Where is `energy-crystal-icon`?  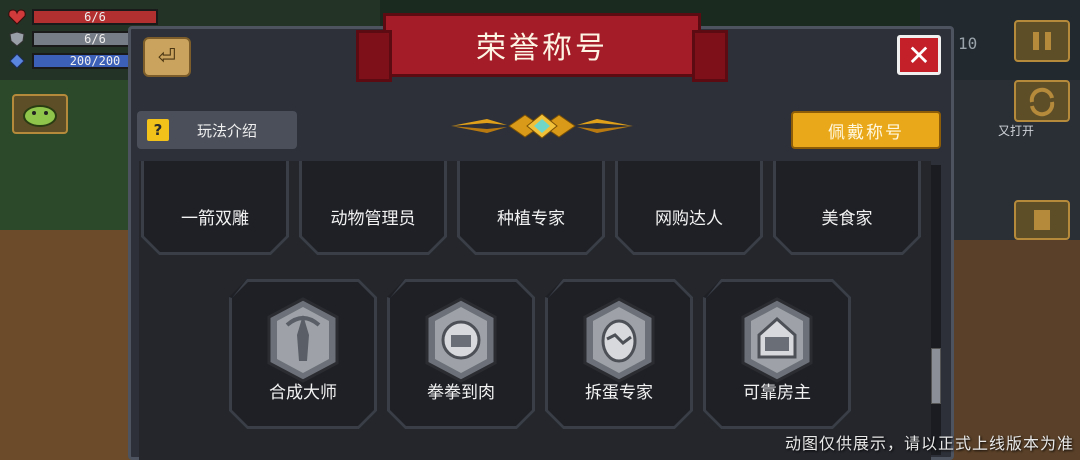
energy-crystal-icon is located at coordinates (17, 61).